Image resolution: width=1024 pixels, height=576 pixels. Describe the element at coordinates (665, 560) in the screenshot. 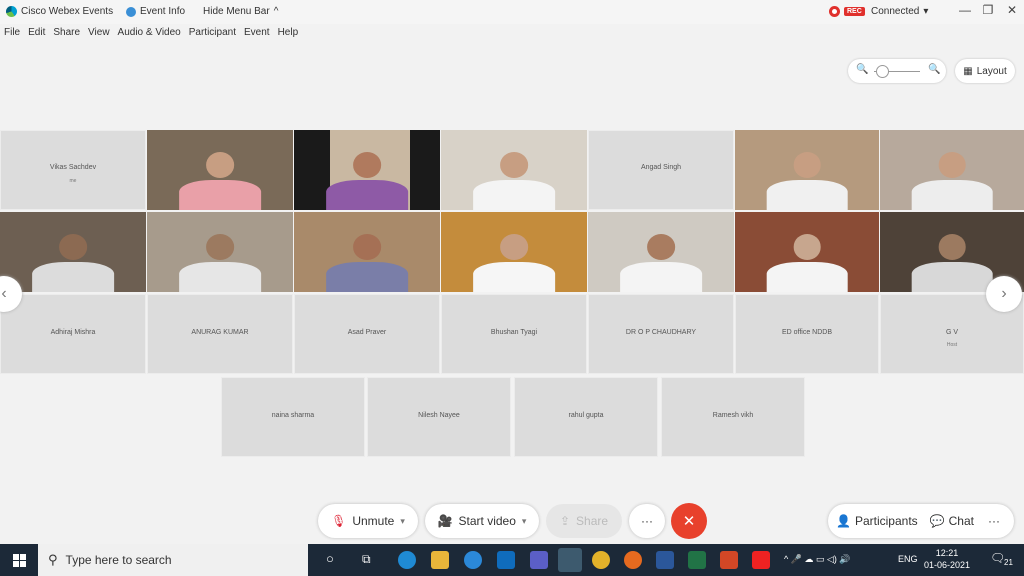

I see `word-icon` at that location.